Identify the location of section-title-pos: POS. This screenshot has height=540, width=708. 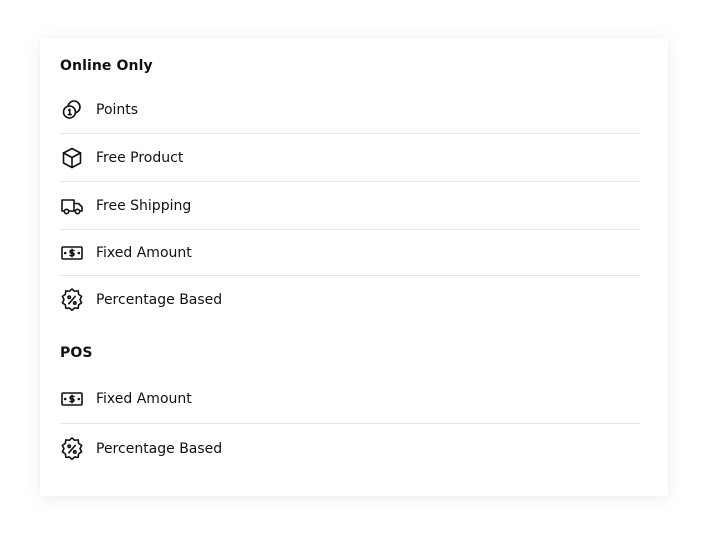
(76, 353).